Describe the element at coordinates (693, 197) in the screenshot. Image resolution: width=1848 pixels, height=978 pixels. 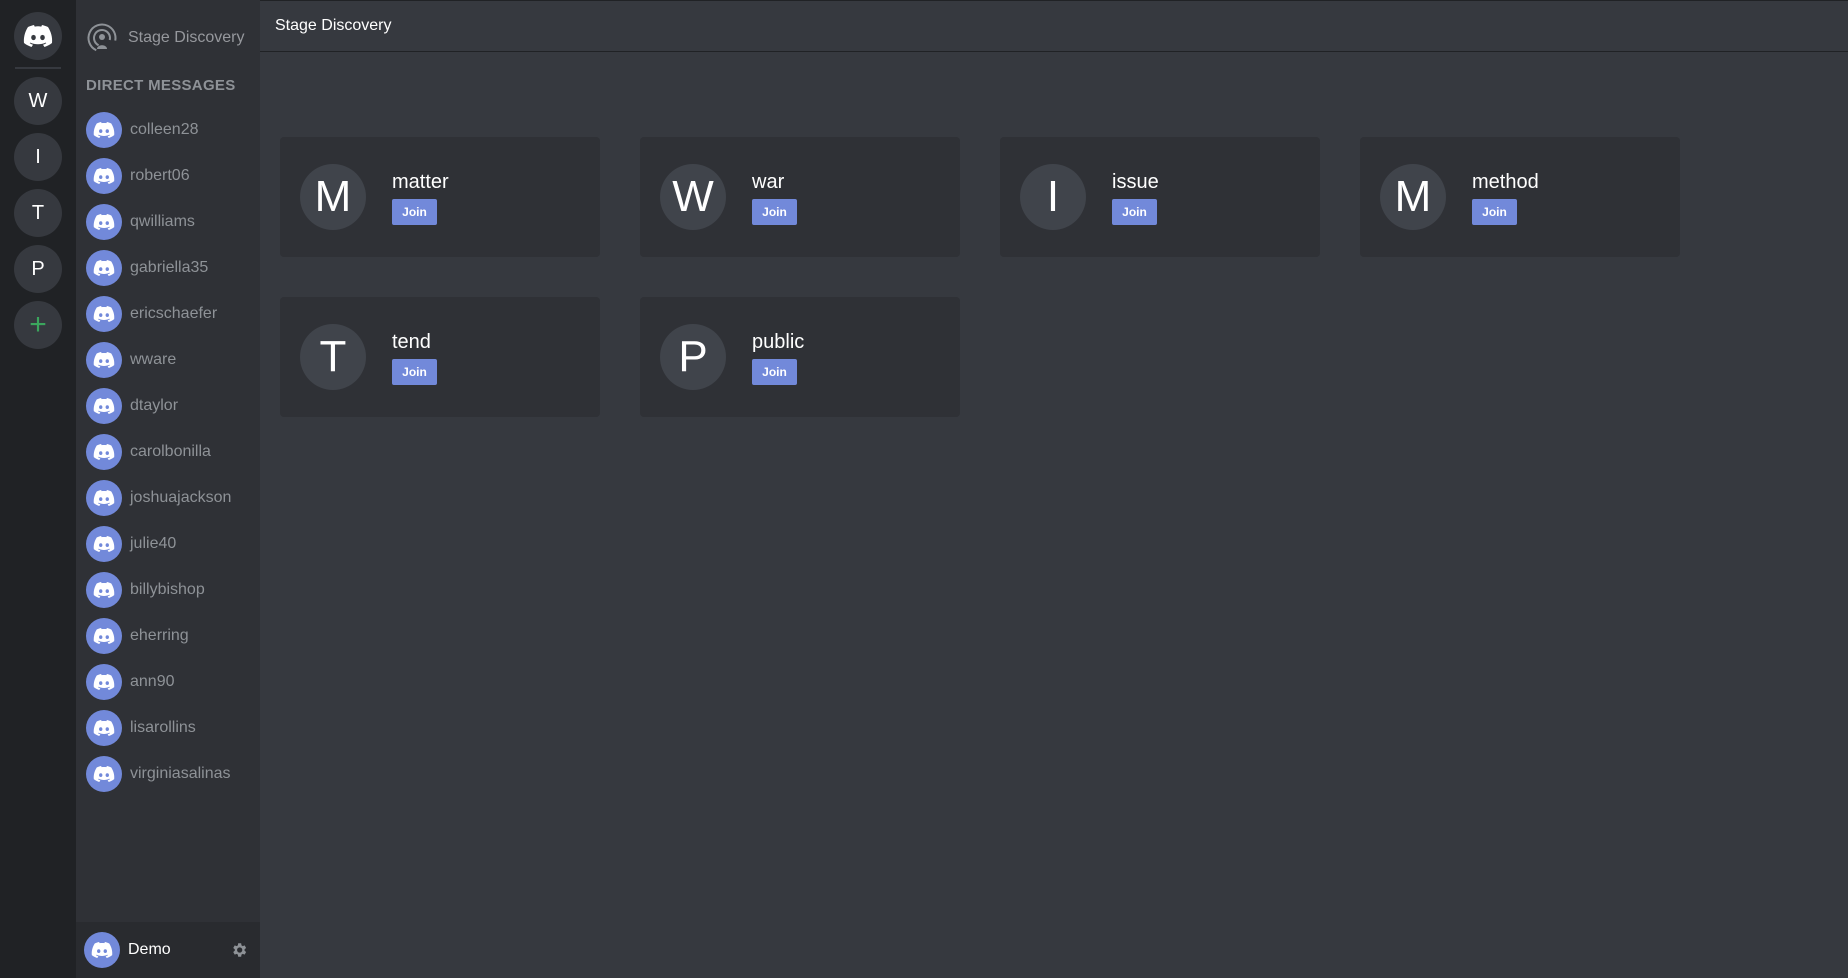
I see `stage-avatar: W` at that location.